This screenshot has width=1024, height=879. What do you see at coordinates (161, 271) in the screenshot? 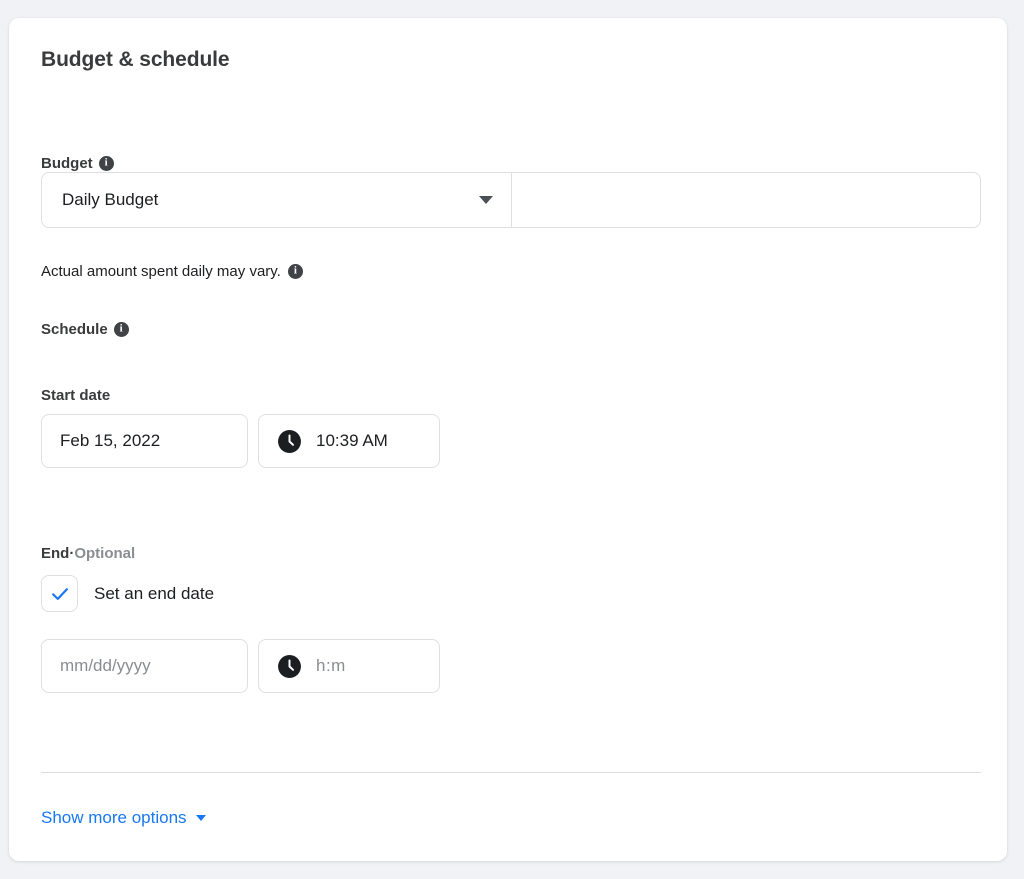
I see `budget-helper-label: Actual amount spent daily may vary.` at bounding box center [161, 271].